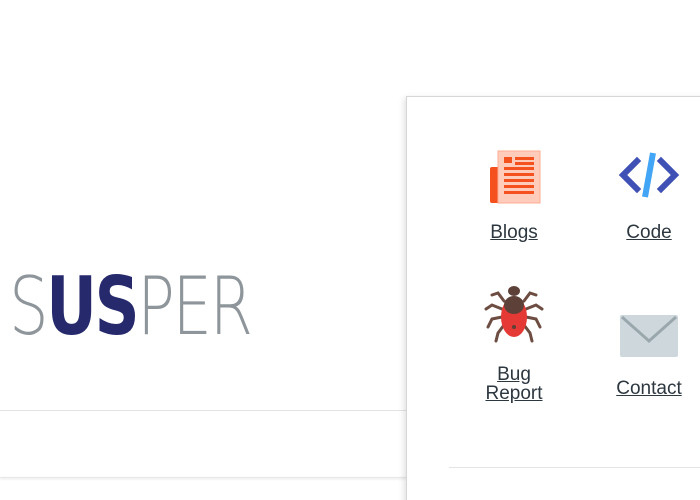  Describe the element at coordinates (515, 177) in the screenshot. I see `newspaper-icon` at that location.